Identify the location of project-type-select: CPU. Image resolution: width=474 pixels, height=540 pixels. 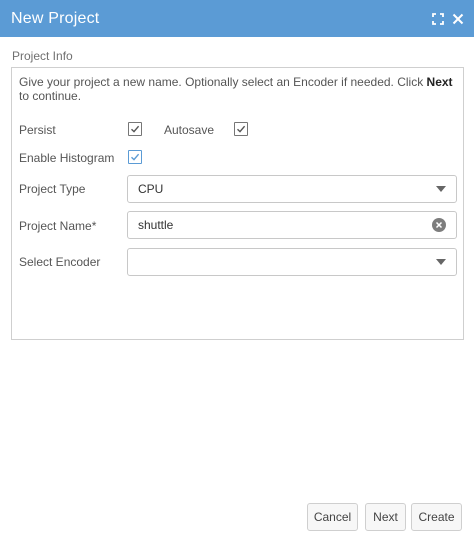
(292, 189).